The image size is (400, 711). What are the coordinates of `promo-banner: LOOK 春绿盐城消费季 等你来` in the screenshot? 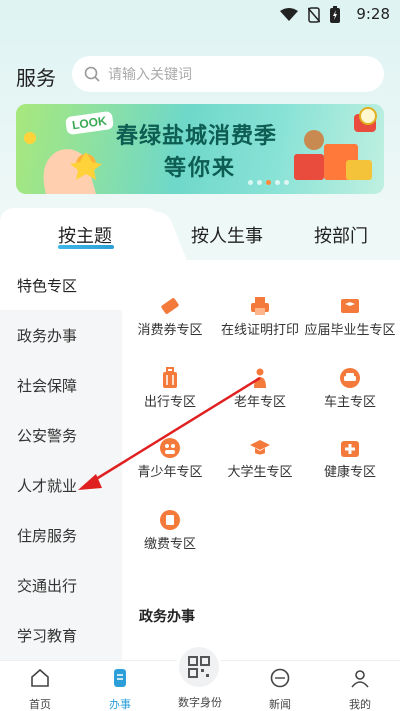 It's located at (200, 149).